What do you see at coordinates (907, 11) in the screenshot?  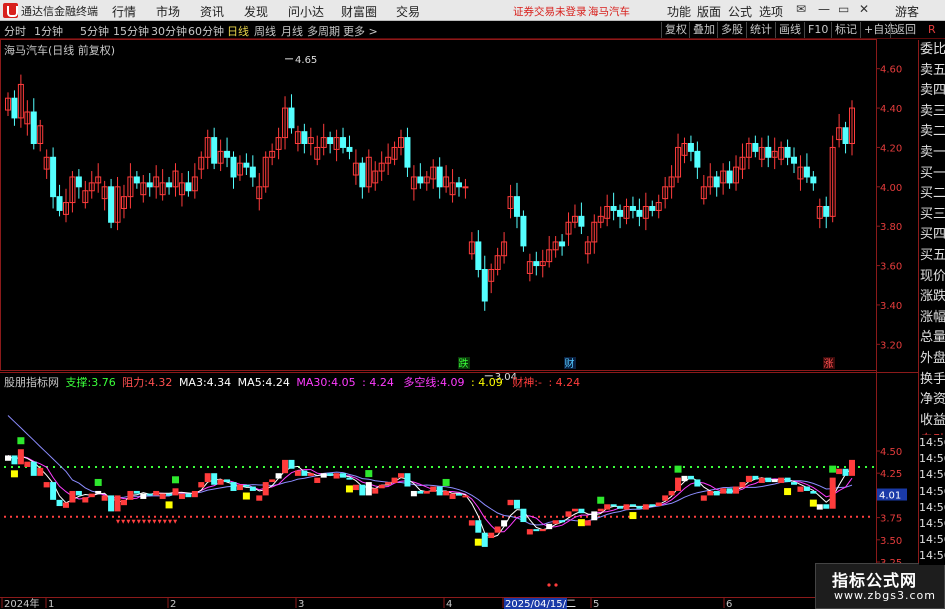 I see `user-guest: 游客` at bounding box center [907, 11].